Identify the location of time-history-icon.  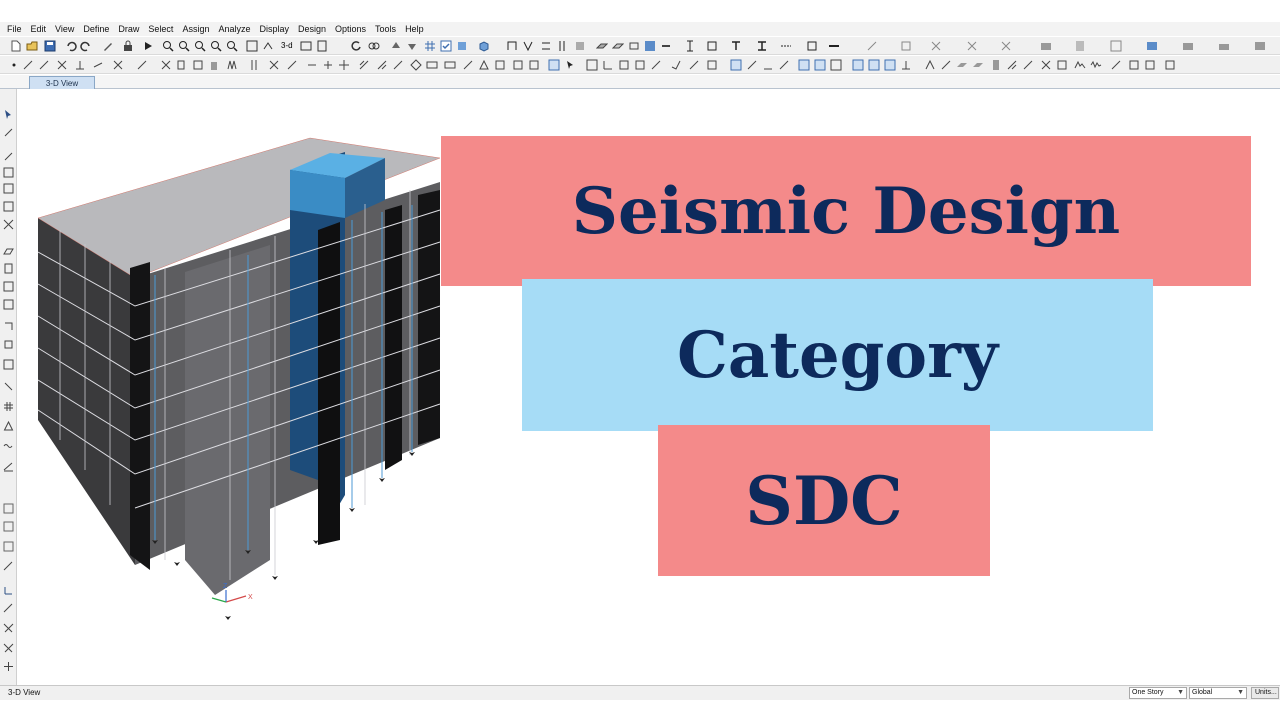
(1096, 65).